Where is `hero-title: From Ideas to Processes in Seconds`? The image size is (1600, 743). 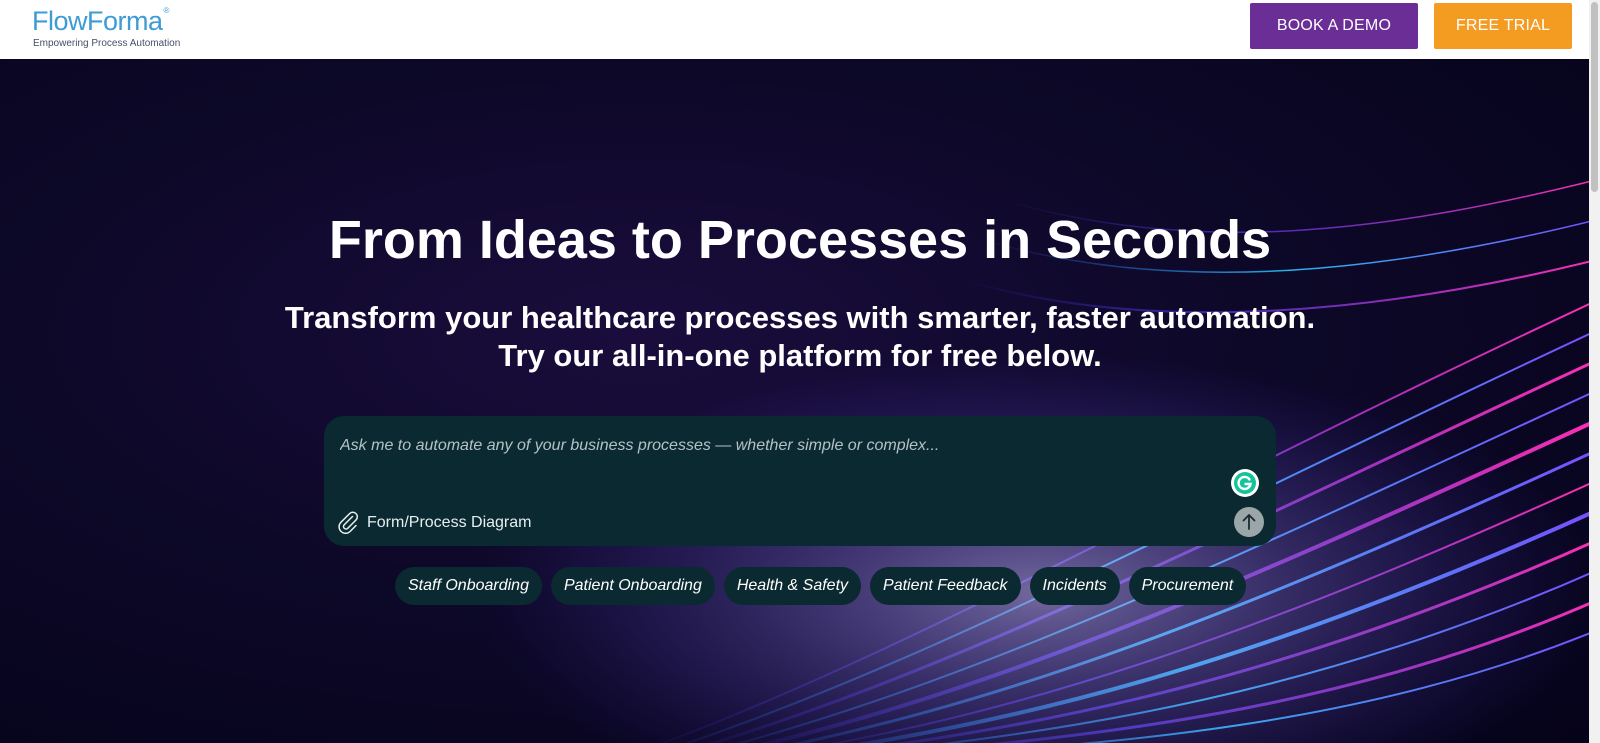 hero-title: From Ideas to Processes in Seconds is located at coordinates (800, 240).